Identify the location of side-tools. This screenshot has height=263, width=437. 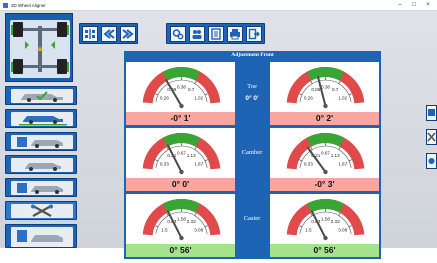
(431, 137).